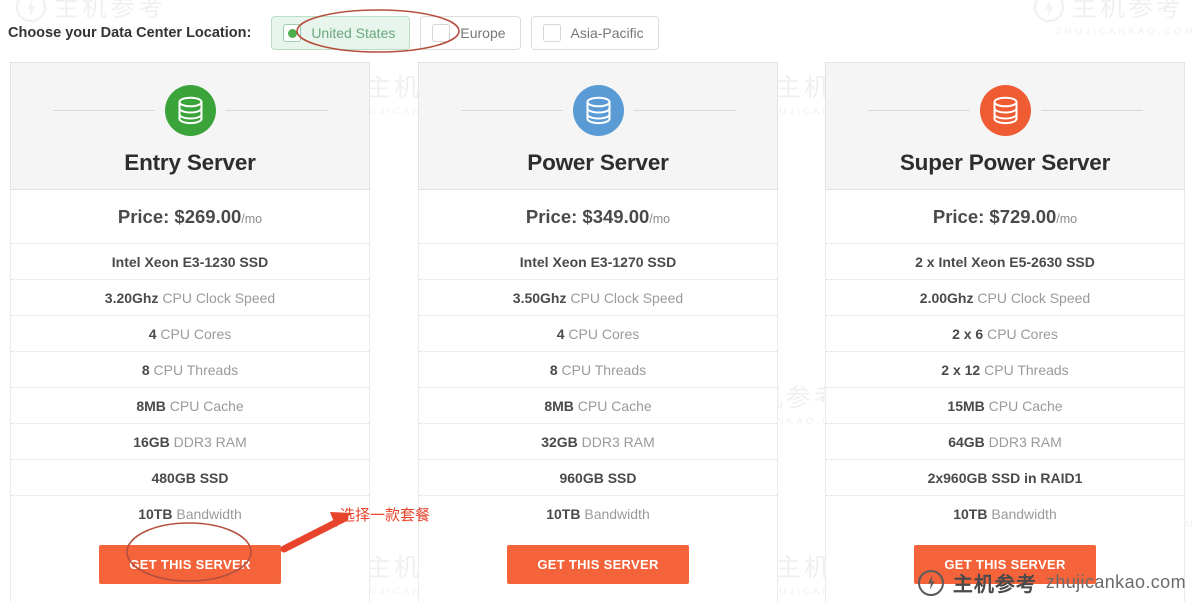 Image resolution: width=1194 pixels, height=605 pixels. I want to click on spec-strong: 2x960GB SSD in RAID1, so click(1005, 478).